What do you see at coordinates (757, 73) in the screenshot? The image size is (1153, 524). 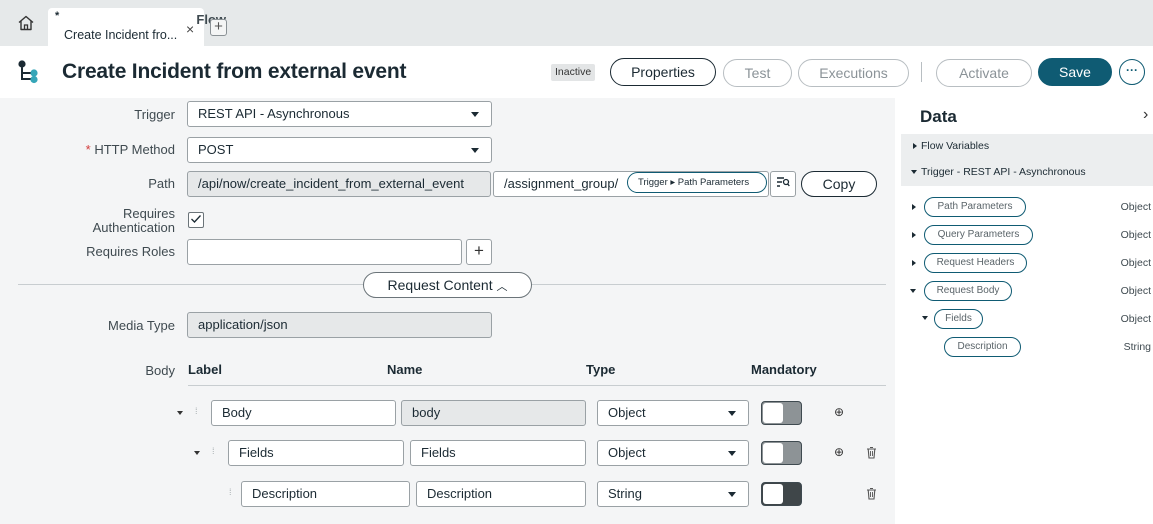 I see `test-button: Test` at bounding box center [757, 73].